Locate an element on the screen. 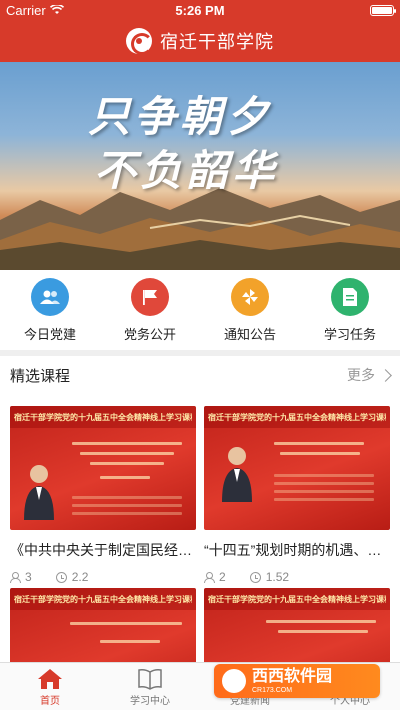 This screenshot has height=710, width=400. quick-link-notices: 通知公告 is located at coordinates (250, 310).